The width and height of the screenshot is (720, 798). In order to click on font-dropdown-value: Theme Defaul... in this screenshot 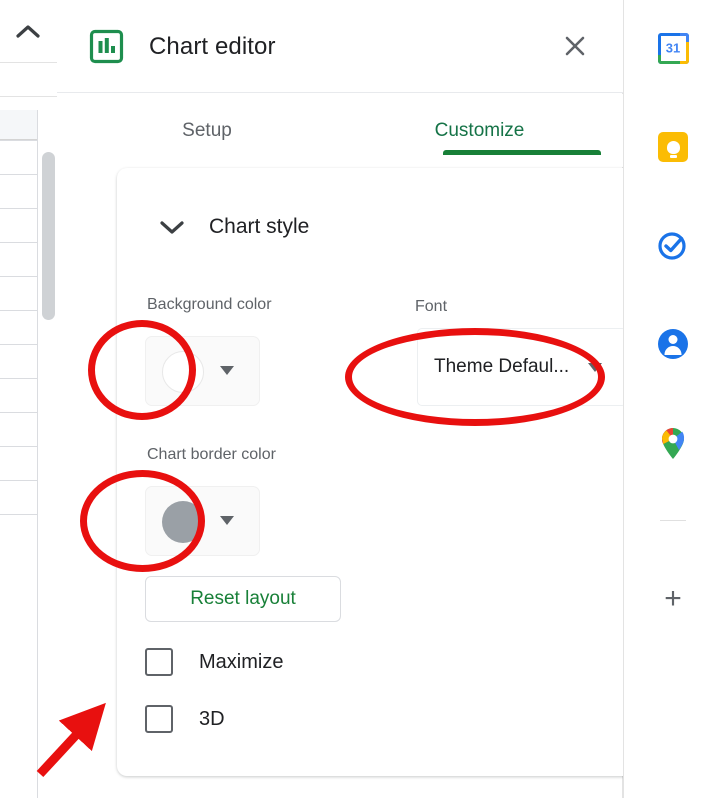, I will do `click(502, 366)`.